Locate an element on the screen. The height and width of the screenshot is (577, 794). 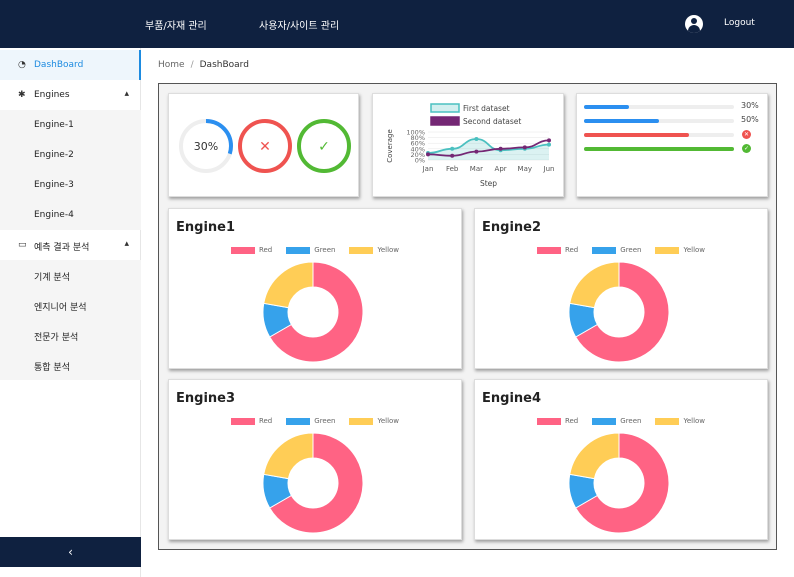
sidebar-item-prediction-analysis: ▭ 예측 결과 분석 ▴ is located at coordinates (70, 245).